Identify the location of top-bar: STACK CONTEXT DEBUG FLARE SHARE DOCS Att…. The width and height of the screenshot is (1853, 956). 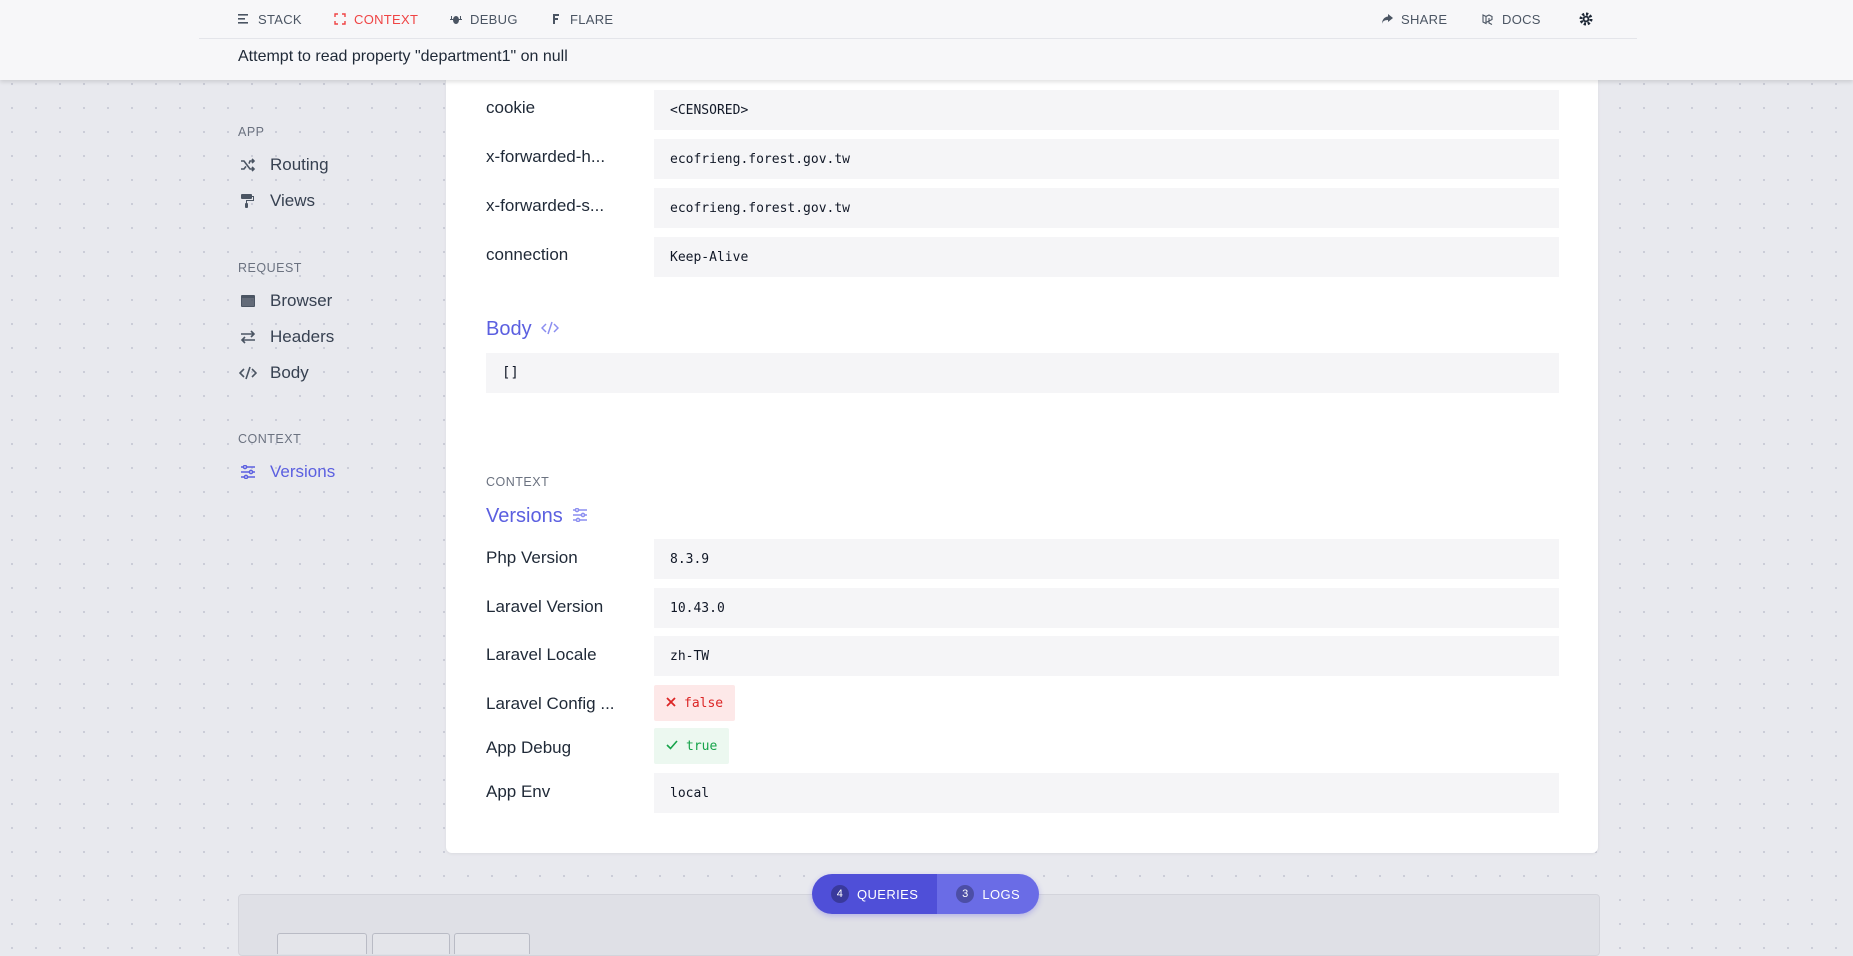
(926, 40).